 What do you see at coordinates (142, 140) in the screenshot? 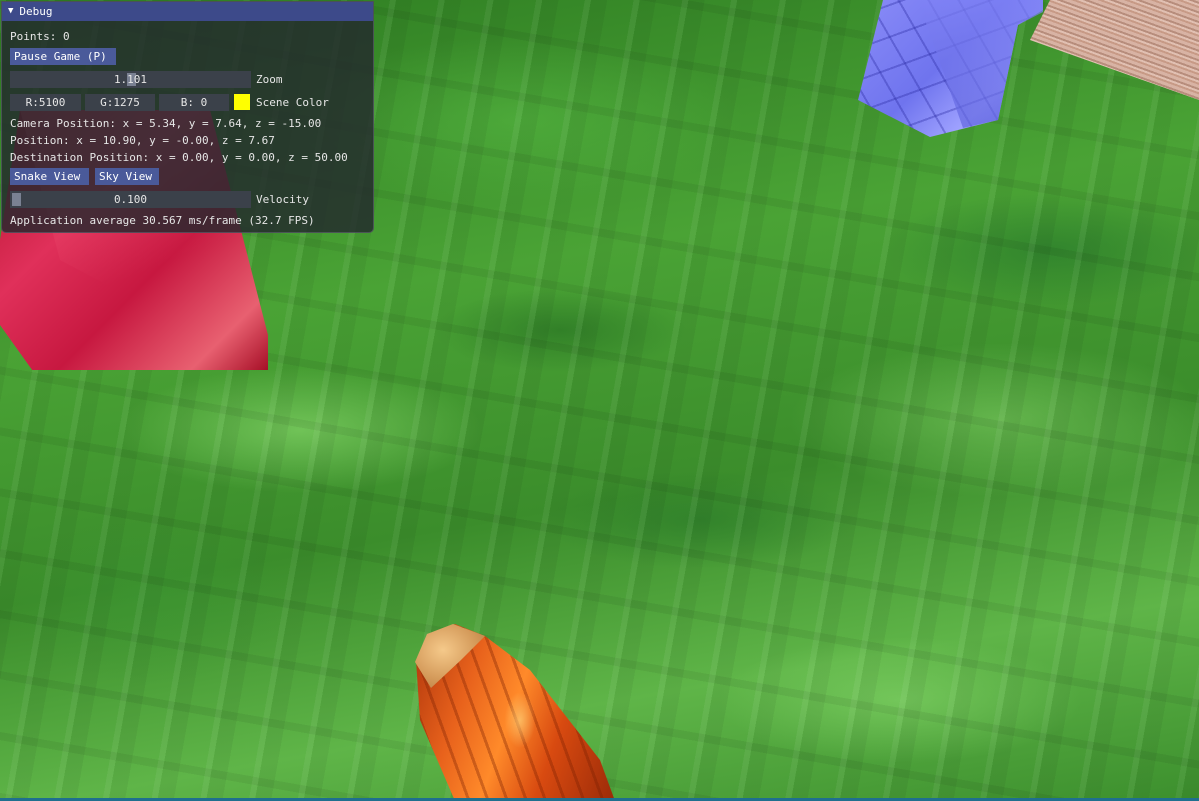
I see `position-text: Position: x = 10.90, y = -0.00, z = 7.67` at bounding box center [142, 140].